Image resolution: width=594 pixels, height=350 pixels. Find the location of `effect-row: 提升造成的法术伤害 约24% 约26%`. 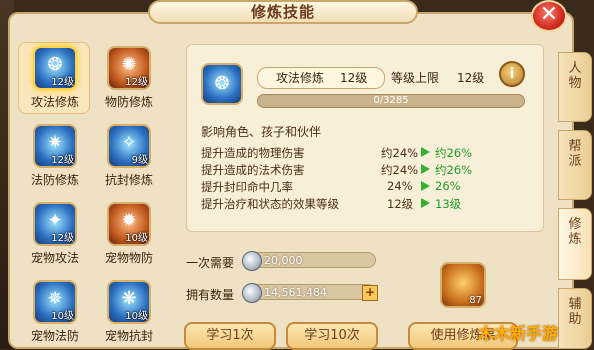

effect-row: 提升造成的法术伤害 约24% 约26% is located at coordinates (366, 170).